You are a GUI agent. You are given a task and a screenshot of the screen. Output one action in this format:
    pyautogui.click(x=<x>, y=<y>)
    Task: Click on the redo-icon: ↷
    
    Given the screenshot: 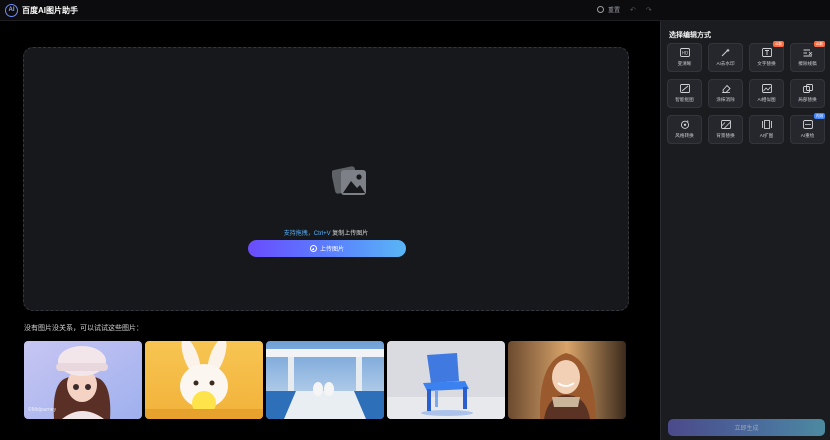 What is the action you would take?
    pyautogui.click(x=649, y=10)
    